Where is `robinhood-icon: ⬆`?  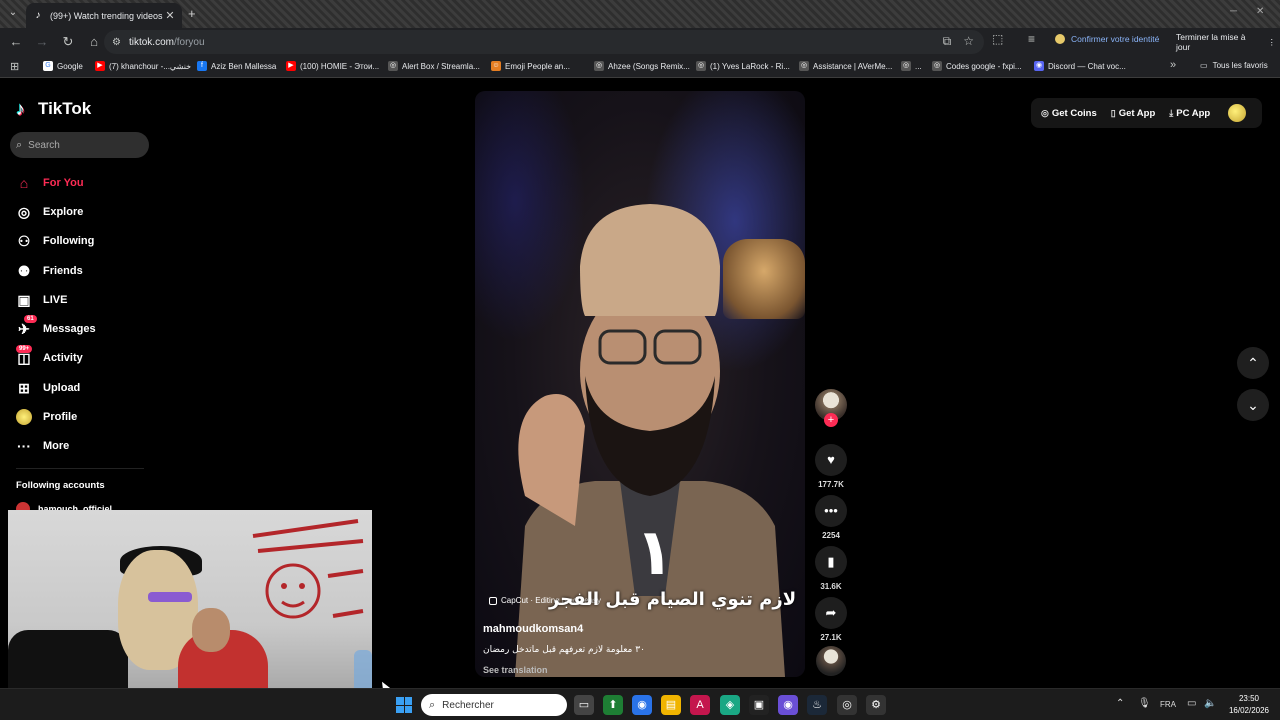
robinhood-icon: ⬆ is located at coordinates (613, 705).